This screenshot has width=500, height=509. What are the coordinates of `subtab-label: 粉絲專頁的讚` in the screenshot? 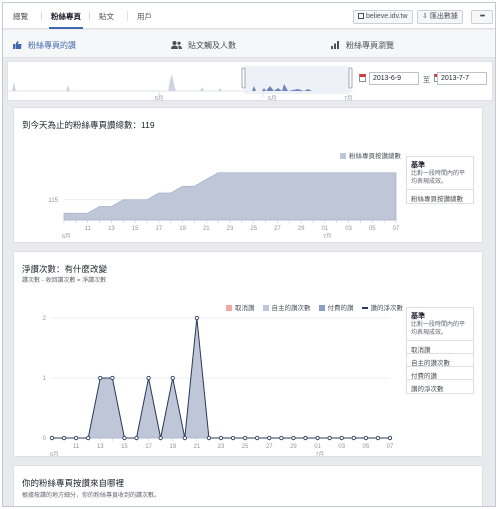 It's located at (52, 45).